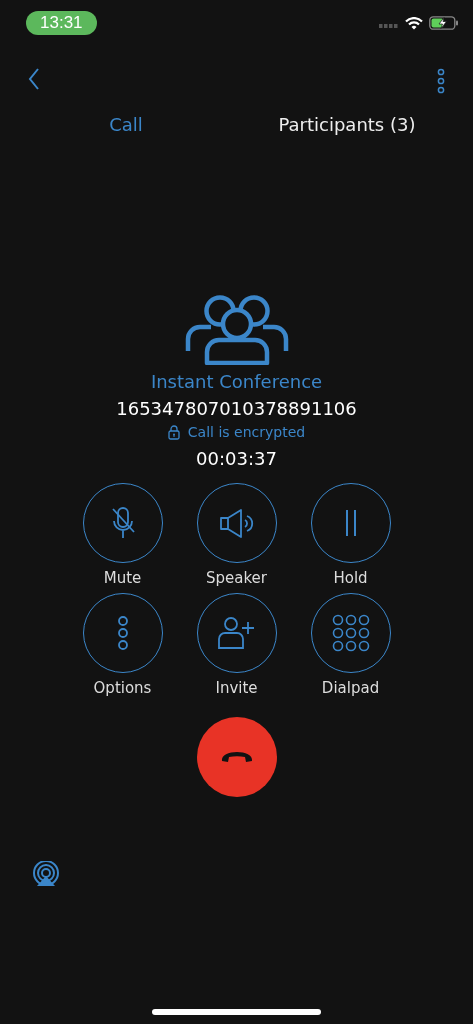 Image resolution: width=473 pixels, height=1024 pixels. I want to click on battery-icon, so click(444, 23).